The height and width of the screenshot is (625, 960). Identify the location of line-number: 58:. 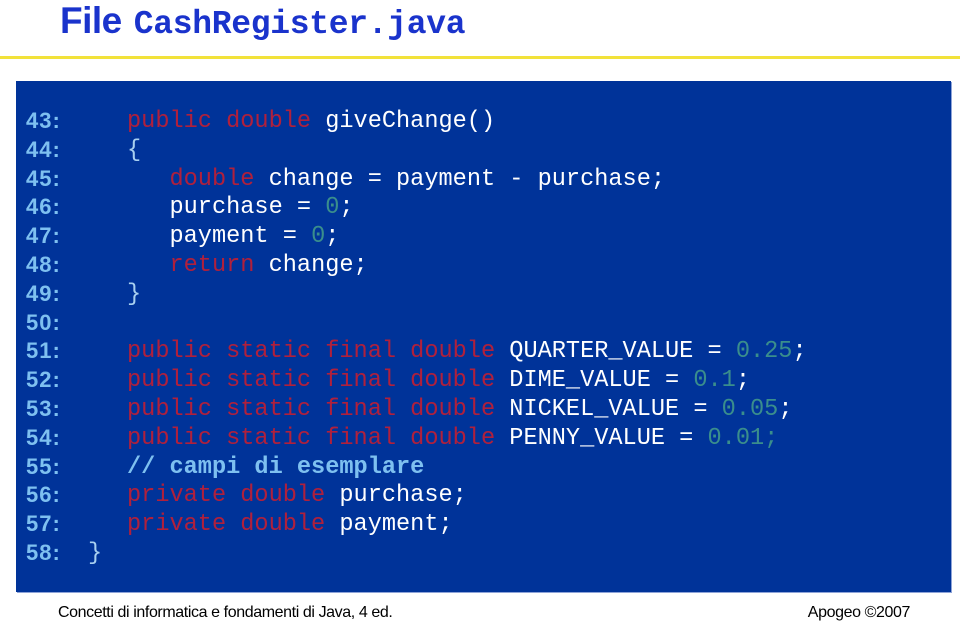
(43, 552).